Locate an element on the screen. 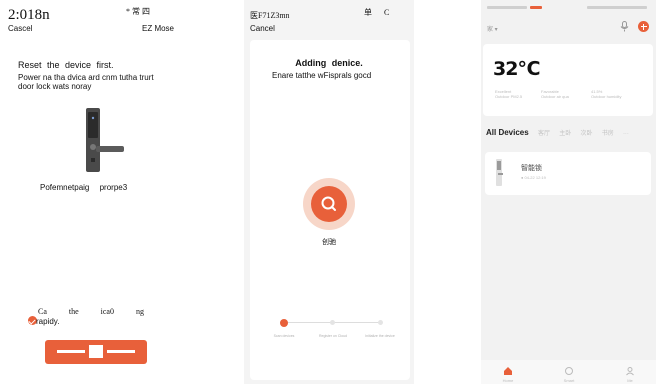  device-status: ● 04-22 12:19 is located at coordinates (533, 177).